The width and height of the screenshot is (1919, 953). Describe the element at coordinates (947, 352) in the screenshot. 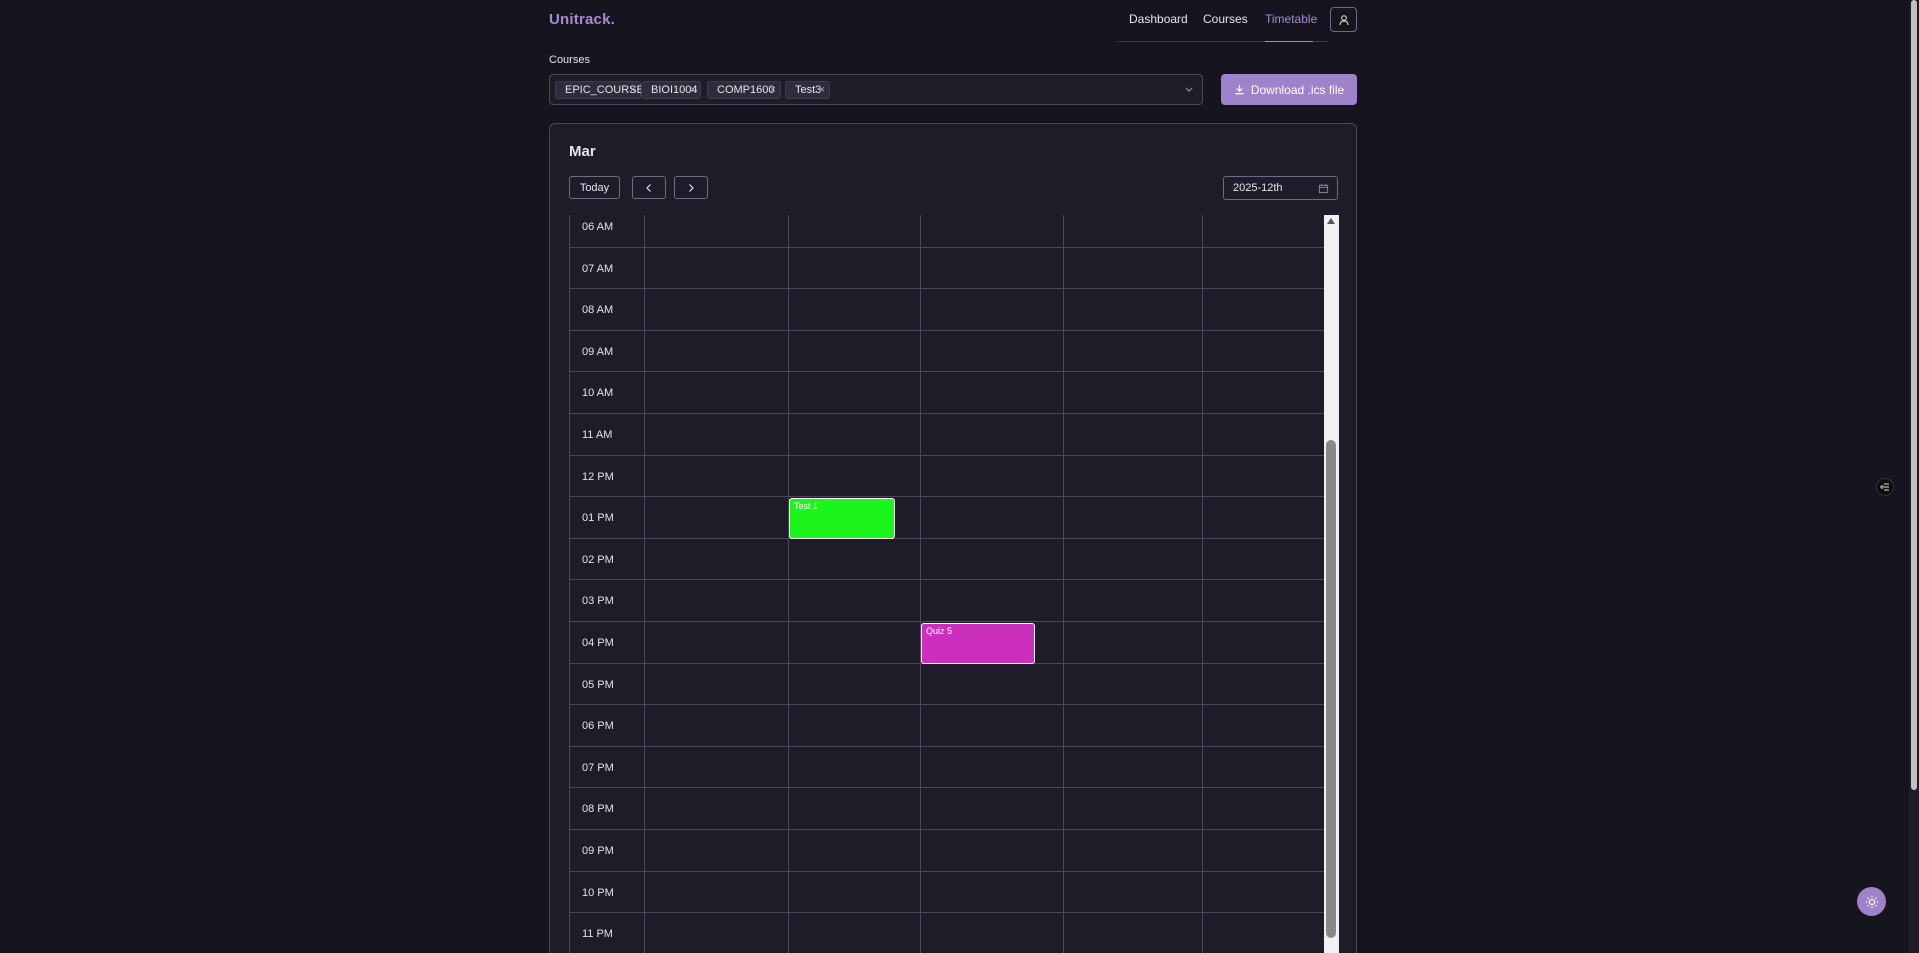

I see `hour-row: 09 AM` at that location.